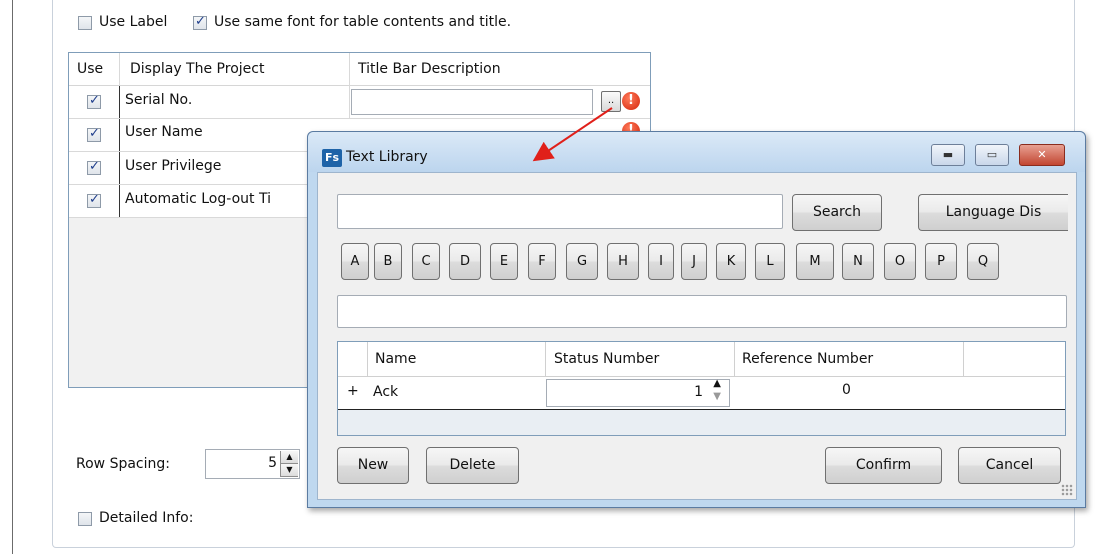  Describe the element at coordinates (472, 102) in the screenshot. I see `title-bar-description-input` at that location.